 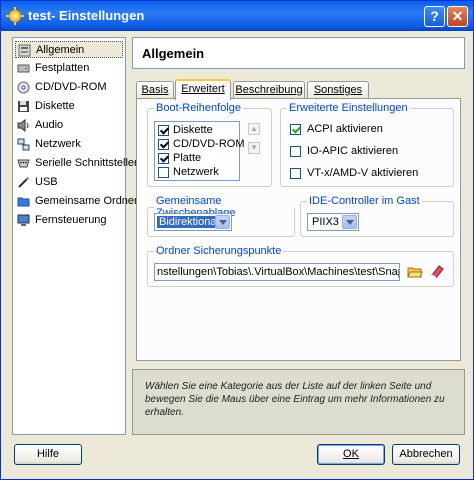 I want to click on cancel-button-label: Abbrechen, so click(x=426, y=454).